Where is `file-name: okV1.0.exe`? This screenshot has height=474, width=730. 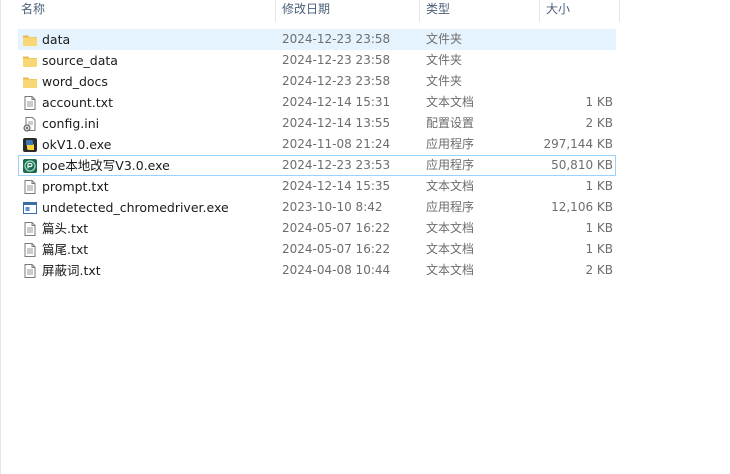 file-name: okV1.0.exe is located at coordinates (77, 144).